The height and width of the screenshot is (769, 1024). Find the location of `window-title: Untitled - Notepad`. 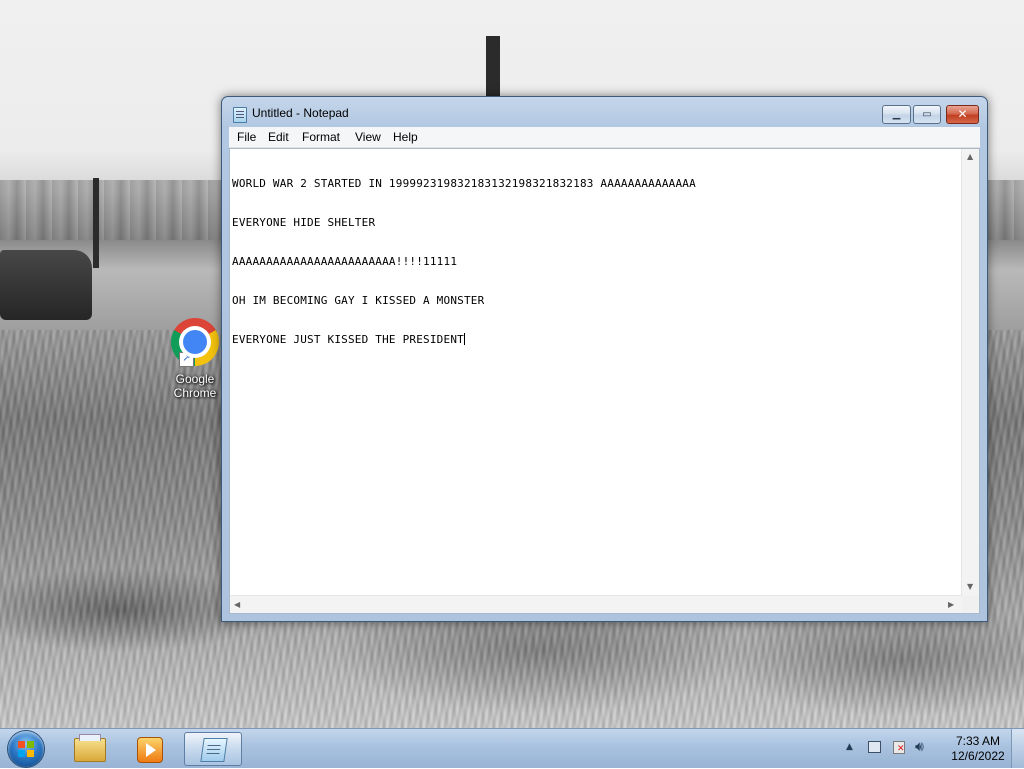

window-title: Untitled - Notepad is located at coordinates (300, 113).